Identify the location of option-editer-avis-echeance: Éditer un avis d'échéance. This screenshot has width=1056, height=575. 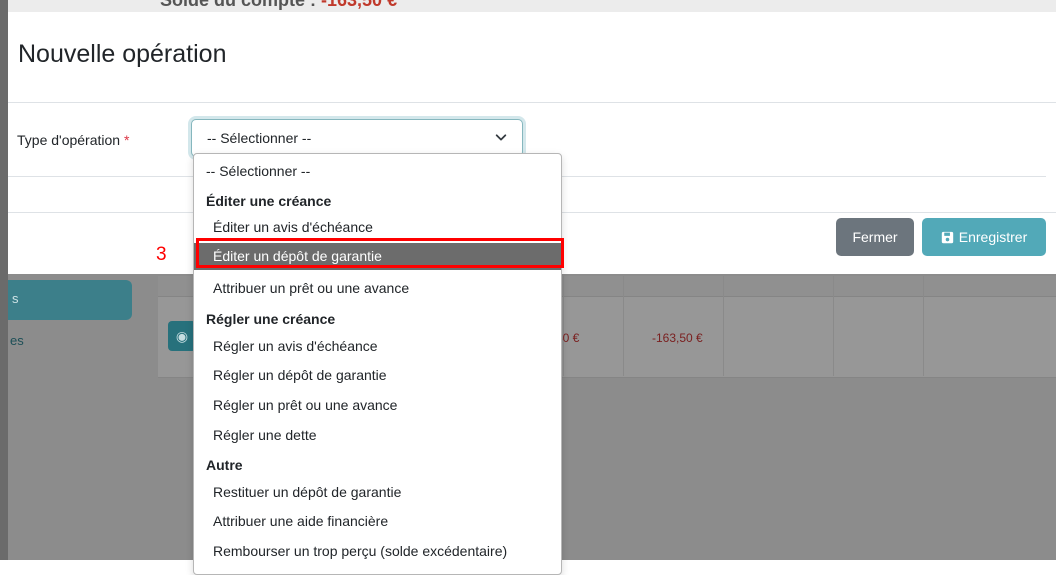
(377, 227).